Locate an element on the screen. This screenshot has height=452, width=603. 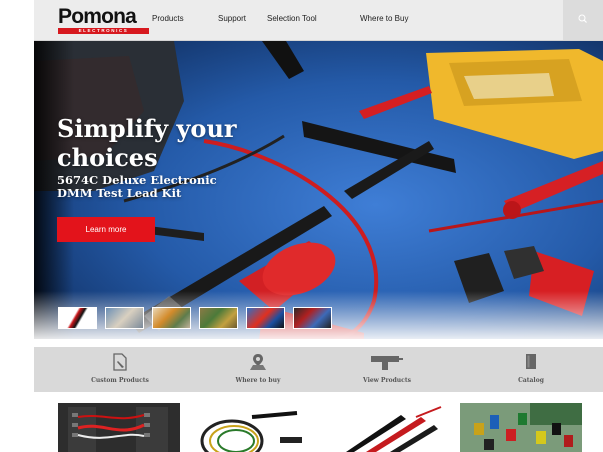
where-to-buy-link: Where to buy is located at coordinates (258, 369).